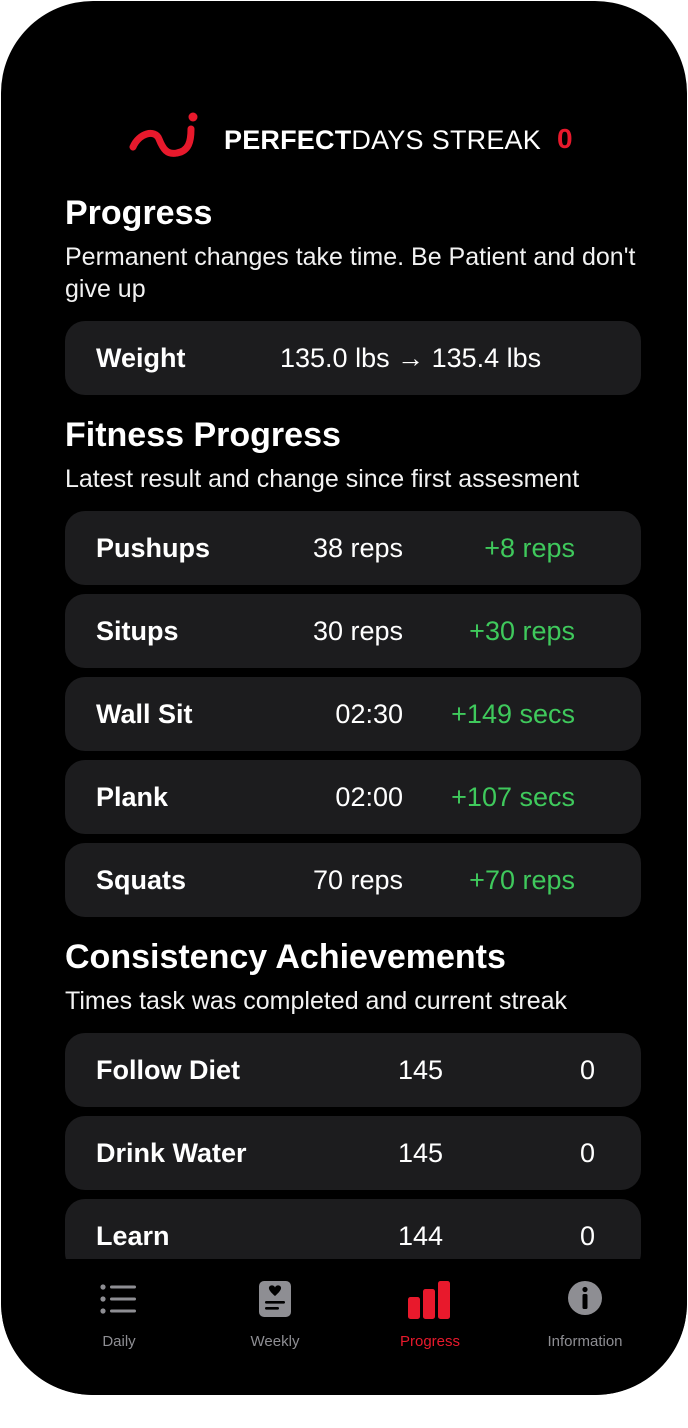 This screenshot has height=1428, width=688. I want to click on tab-weekly-label: Weekly, so click(275, 1341).